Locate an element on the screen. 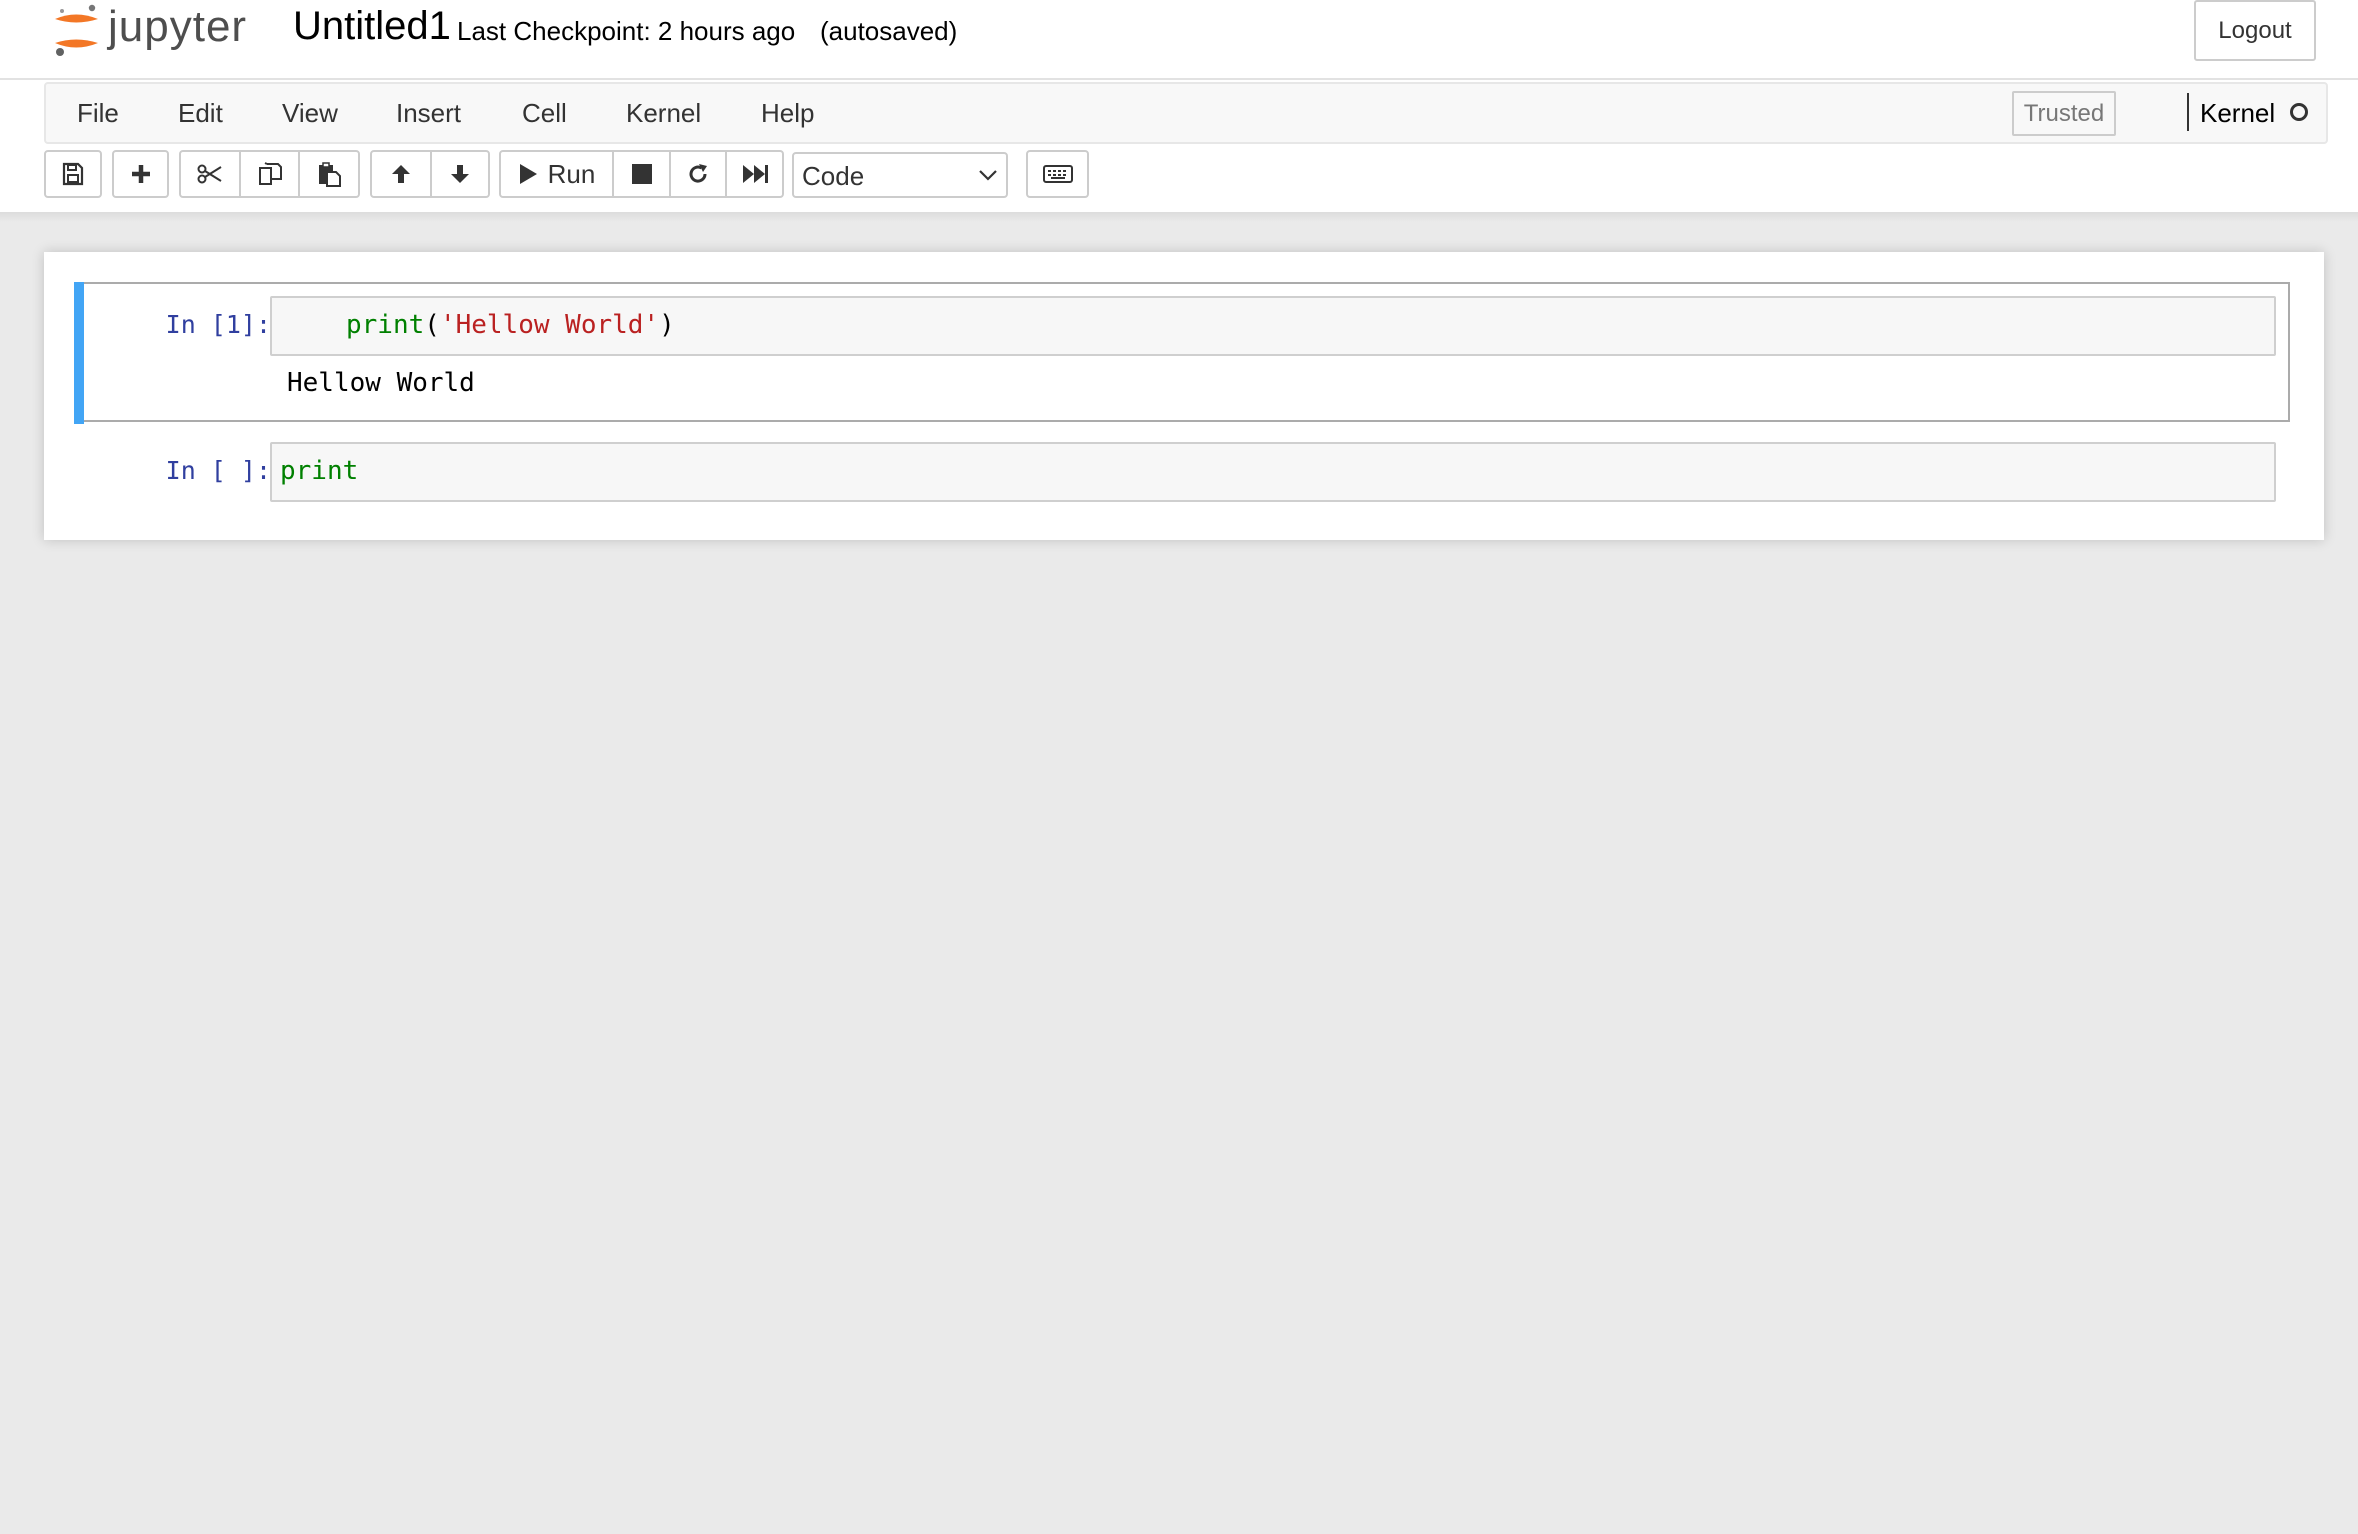 This screenshot has height=1534, width=2358. insert-cell-button is located at coordinates (140, 174).